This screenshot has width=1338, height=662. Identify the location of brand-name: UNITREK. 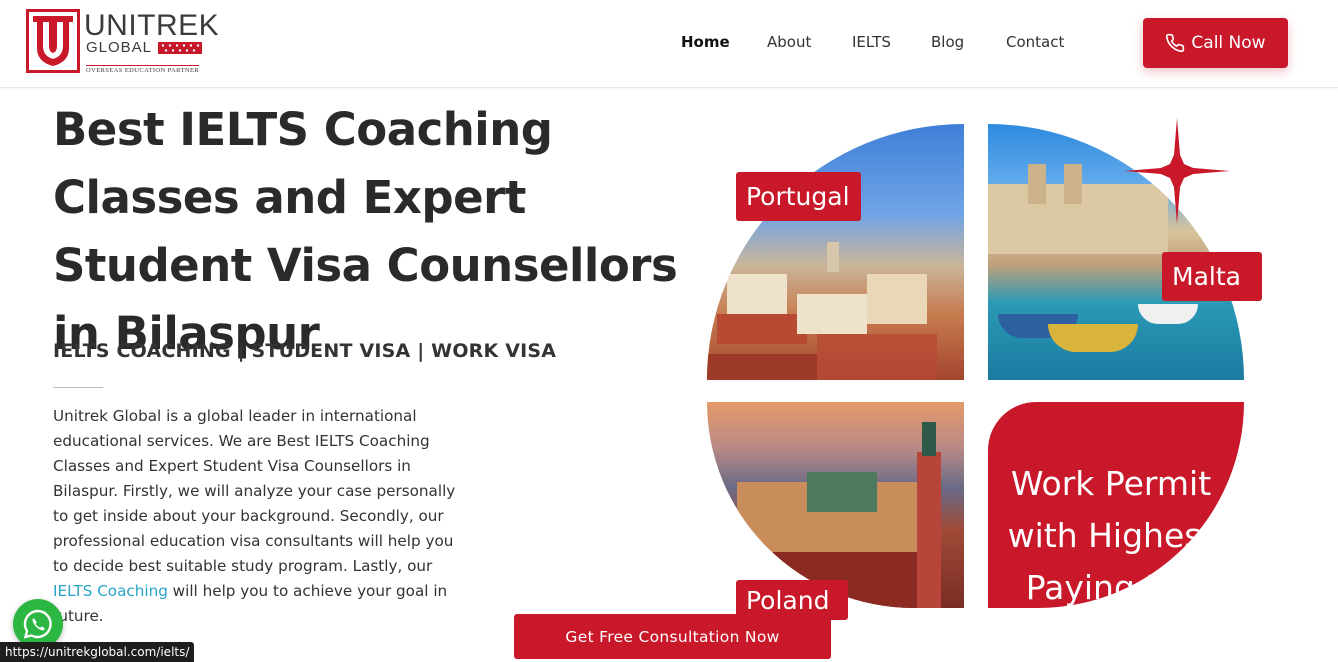
(152, 25).